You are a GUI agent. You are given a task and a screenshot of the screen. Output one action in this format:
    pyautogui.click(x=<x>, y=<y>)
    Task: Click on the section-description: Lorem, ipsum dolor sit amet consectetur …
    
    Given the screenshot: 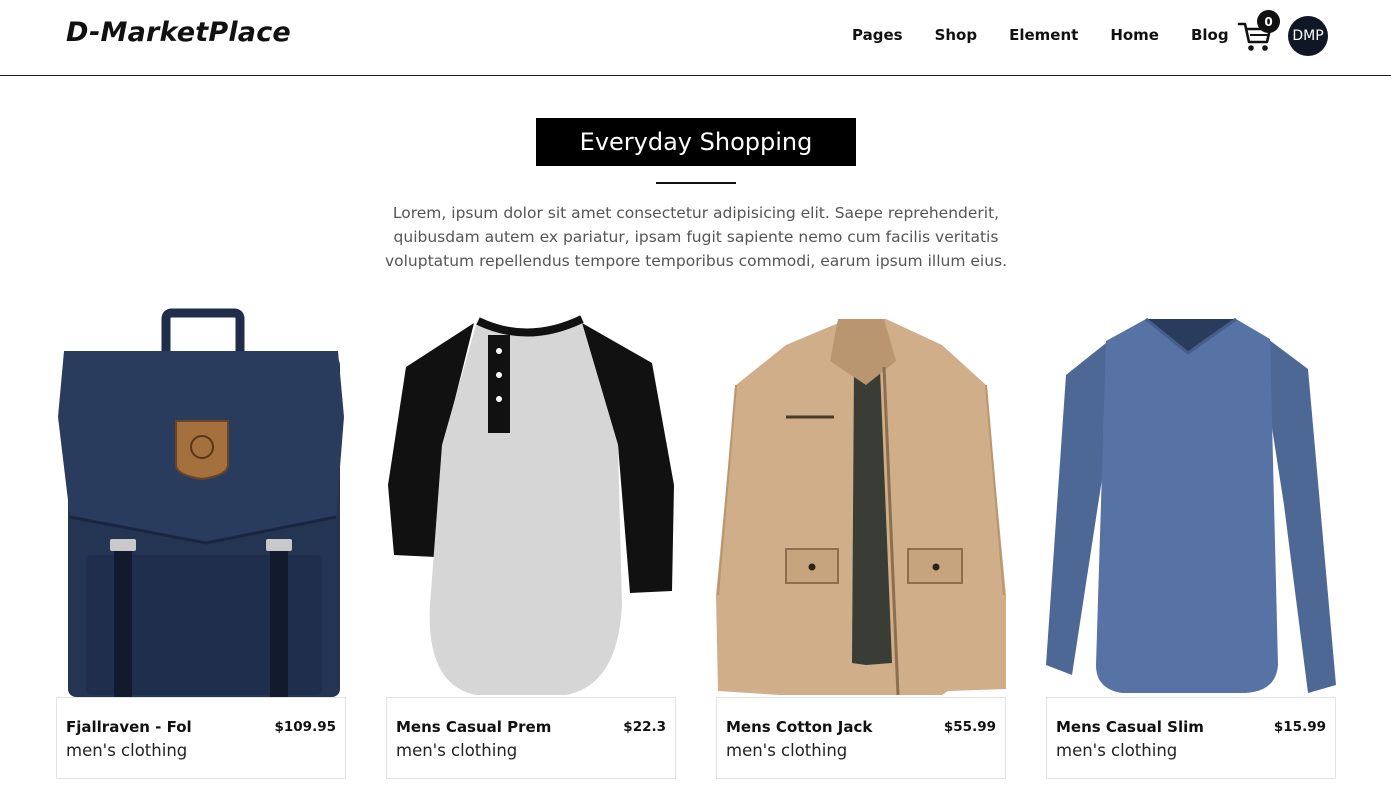 What is the action you would take?
    pyautogui.click(x=696, y=237)
    